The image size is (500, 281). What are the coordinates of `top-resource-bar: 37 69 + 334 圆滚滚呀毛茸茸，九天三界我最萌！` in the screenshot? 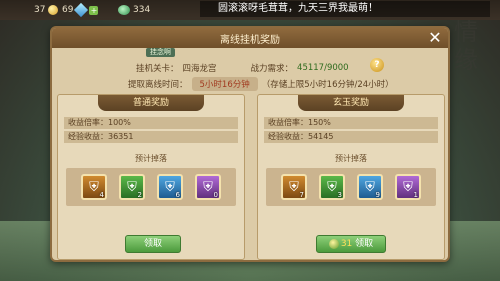 It's located at (250, 10).